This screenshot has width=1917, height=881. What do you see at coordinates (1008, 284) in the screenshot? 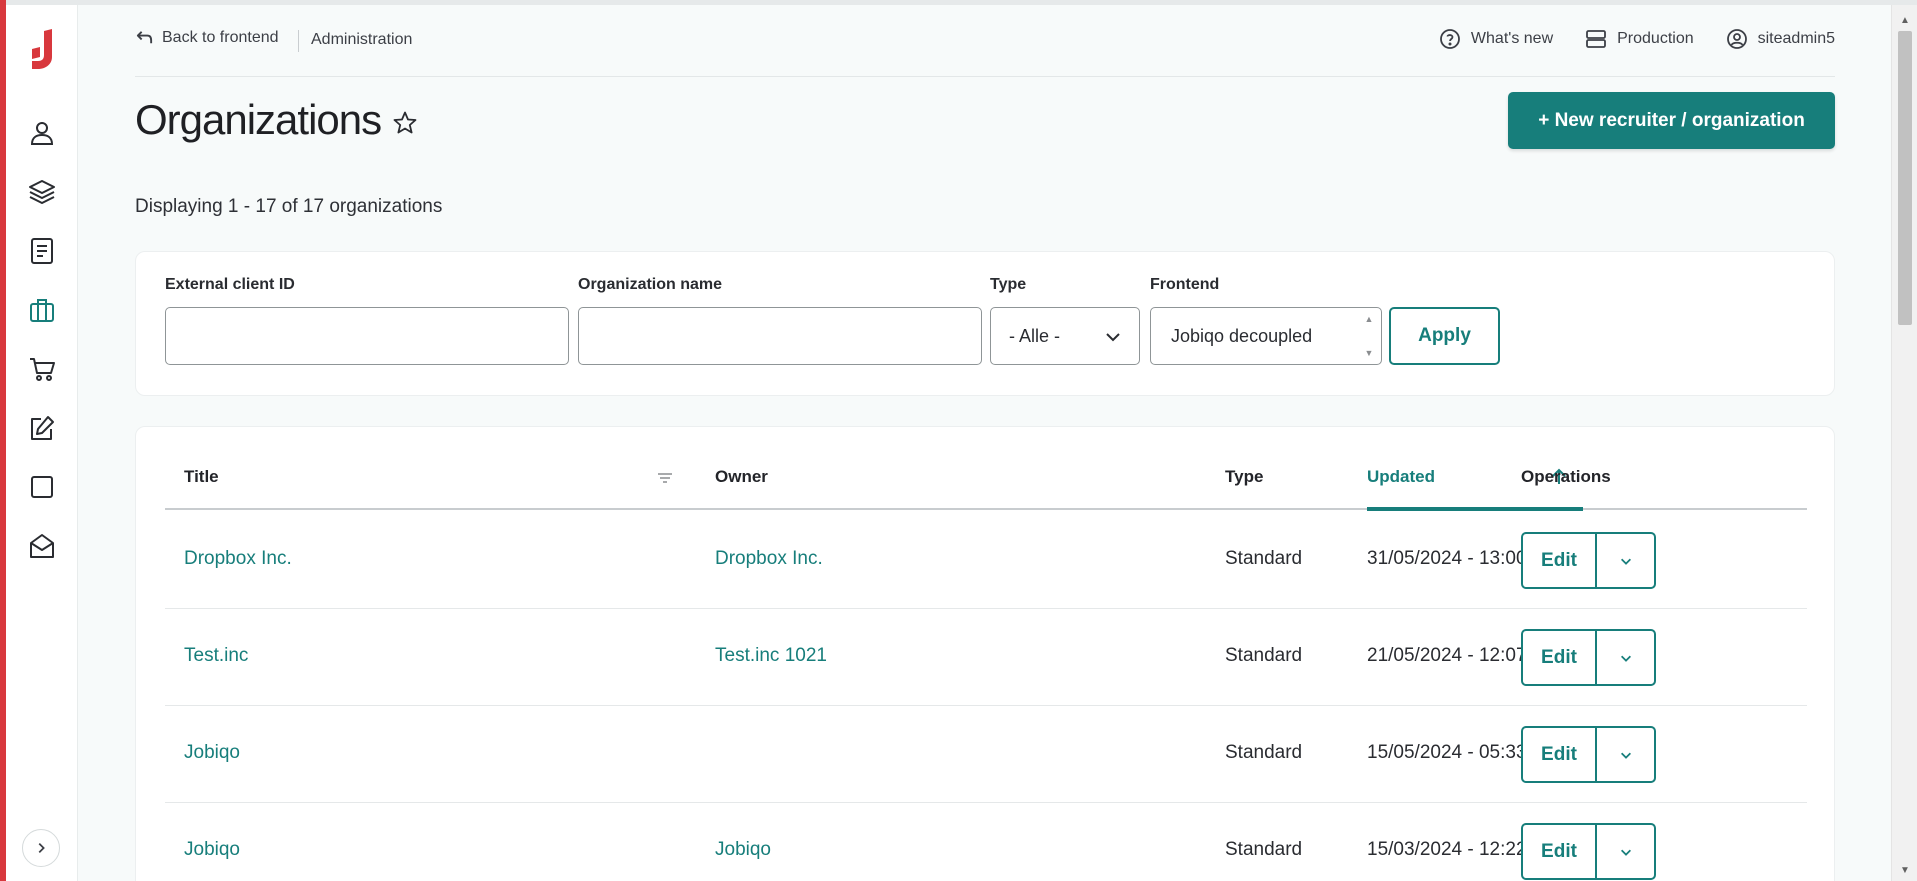
I see `type-label: Type` at bounding box center [1008, 284].